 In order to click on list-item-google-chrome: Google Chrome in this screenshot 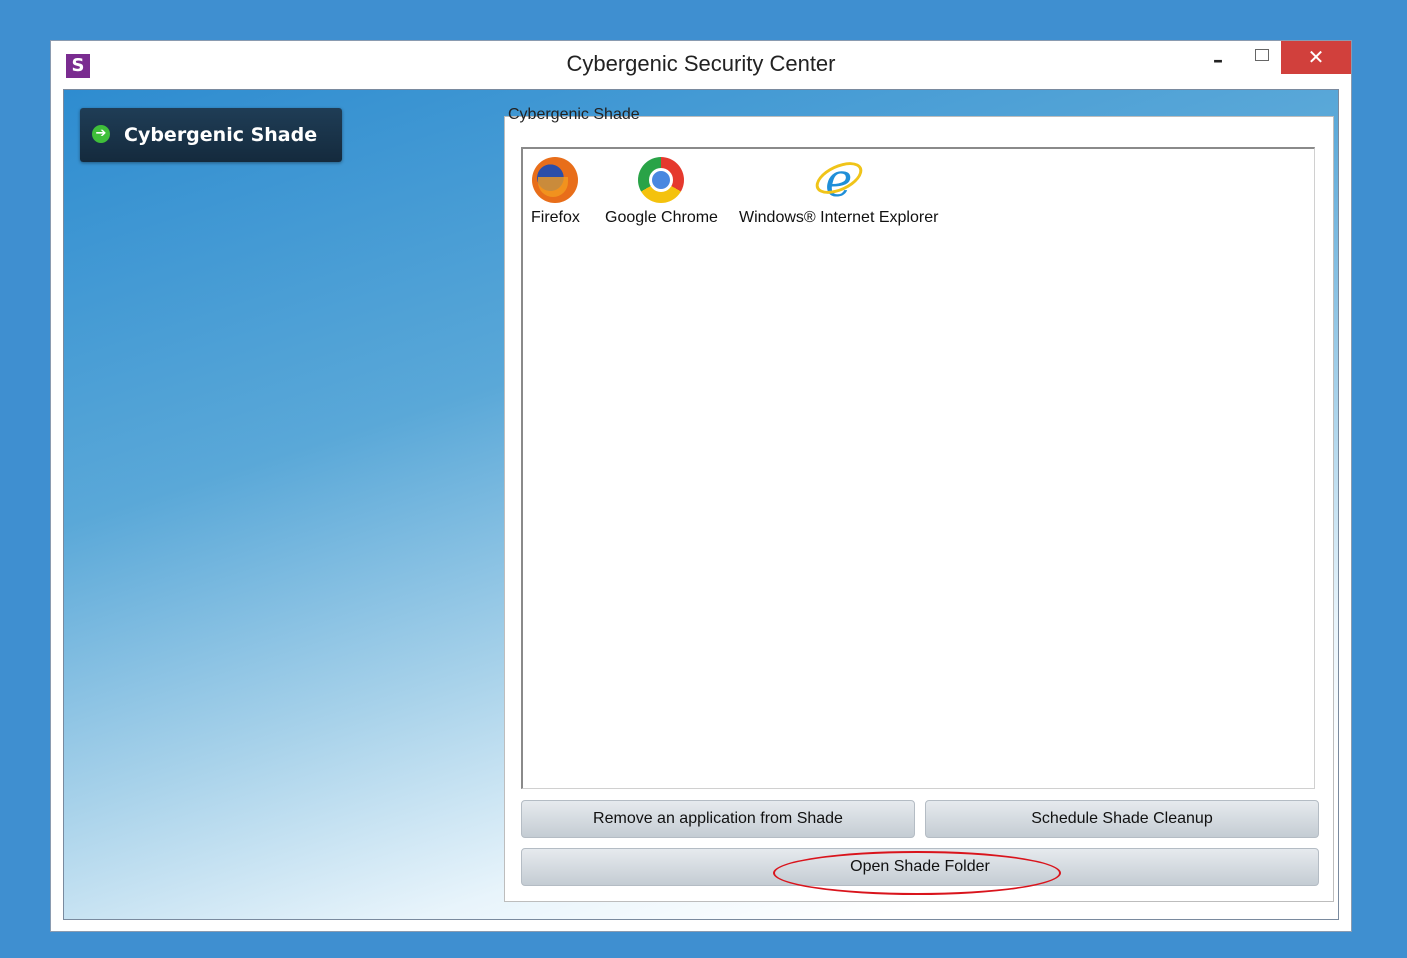, I will do `click(661, 192)`.